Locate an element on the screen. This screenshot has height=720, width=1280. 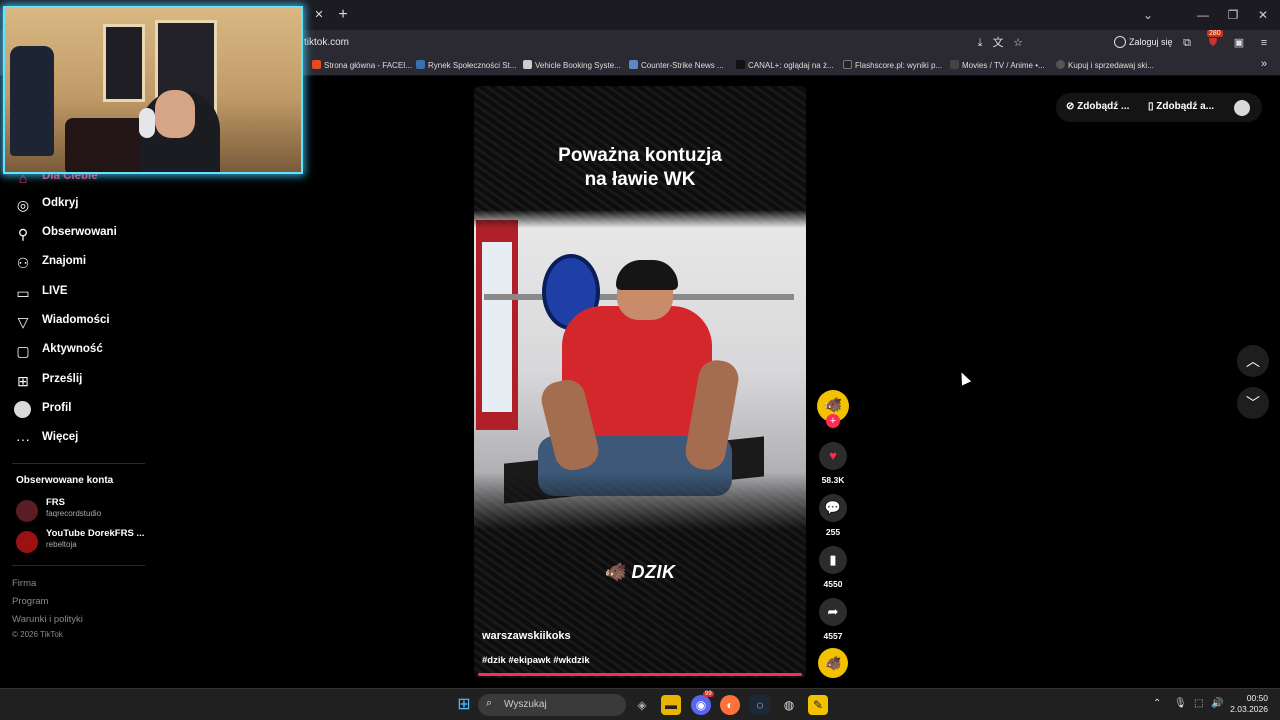
app-icon: ◍ is located at coordinates (789, 705).